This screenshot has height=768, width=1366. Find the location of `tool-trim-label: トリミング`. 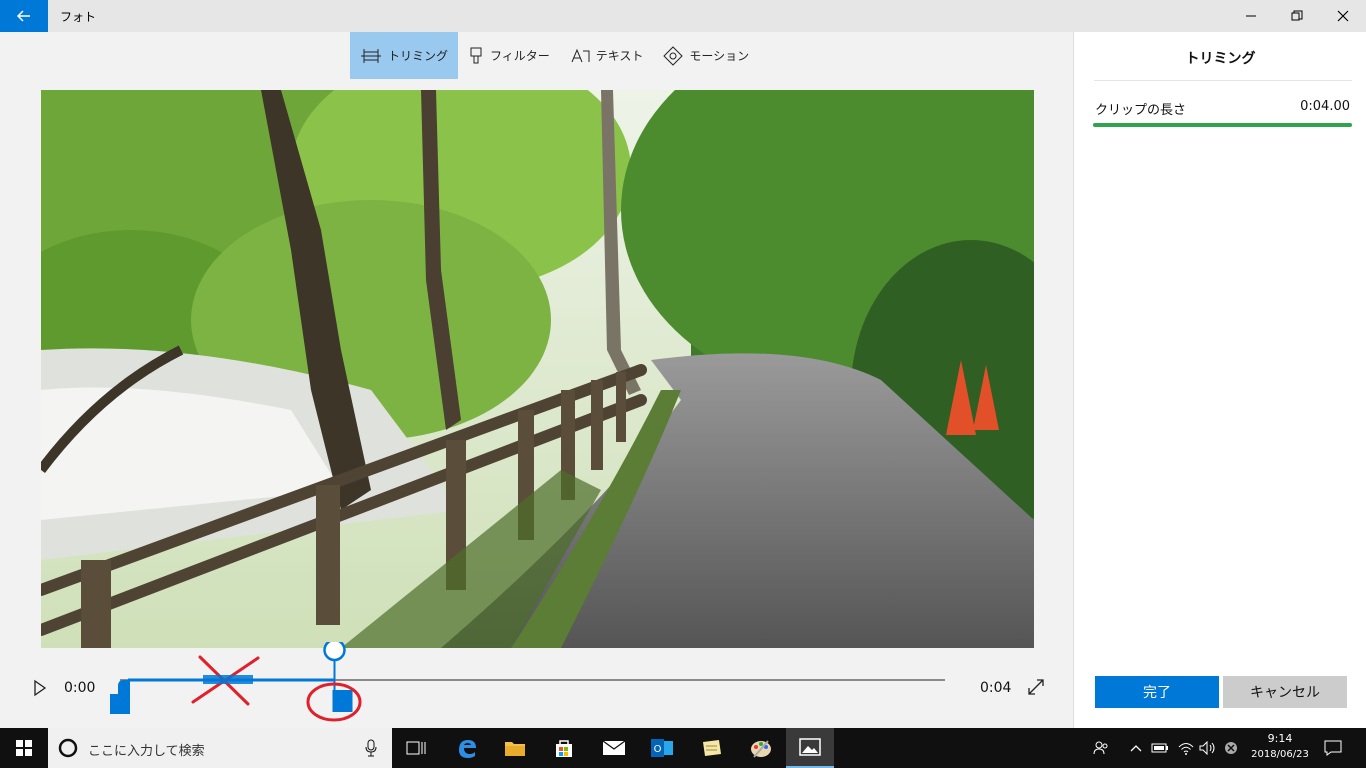

tool-trim-label: トリミング is located at coordinates (418, 56).